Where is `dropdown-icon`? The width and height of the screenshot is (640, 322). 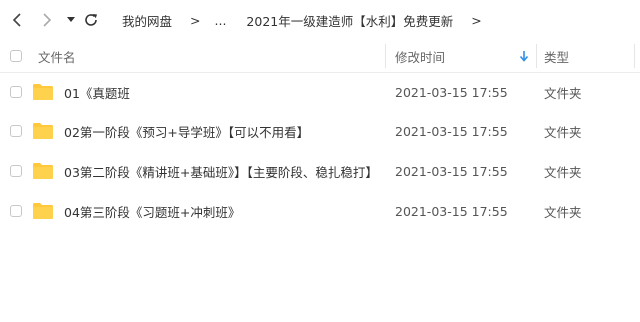
dropdown-icon is located at coordinates (71, 19).